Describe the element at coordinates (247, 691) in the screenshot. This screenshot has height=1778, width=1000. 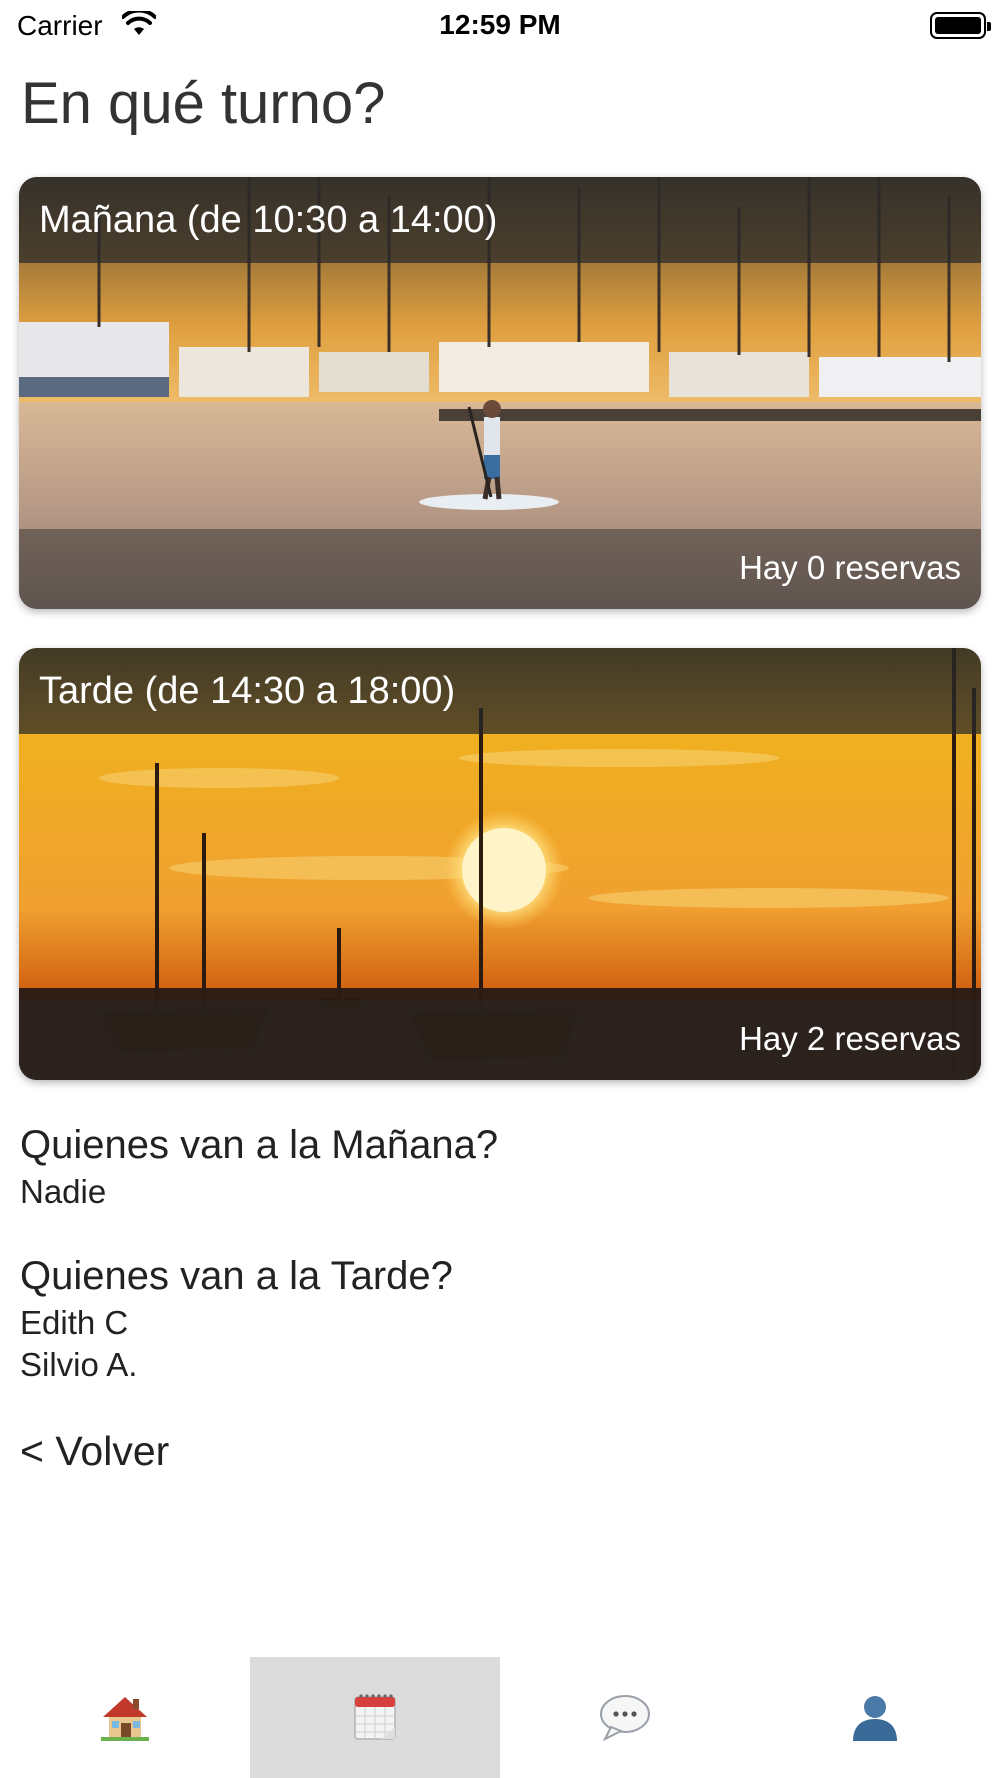
I see `afternoon-shift-title: Tarde (de 14:30 a 18:00)` at that location.